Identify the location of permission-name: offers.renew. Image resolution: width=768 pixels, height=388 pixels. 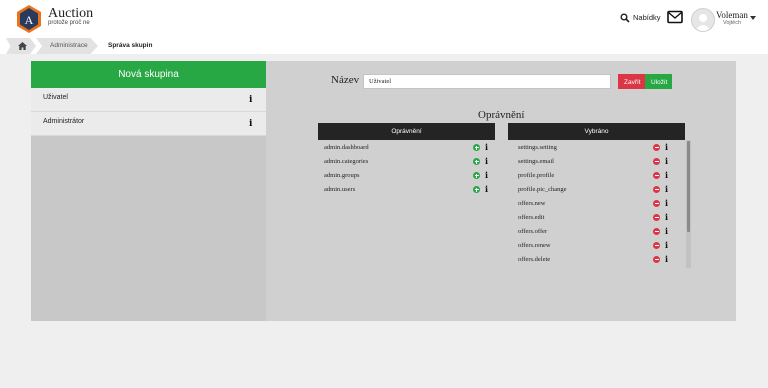
(534, 245).